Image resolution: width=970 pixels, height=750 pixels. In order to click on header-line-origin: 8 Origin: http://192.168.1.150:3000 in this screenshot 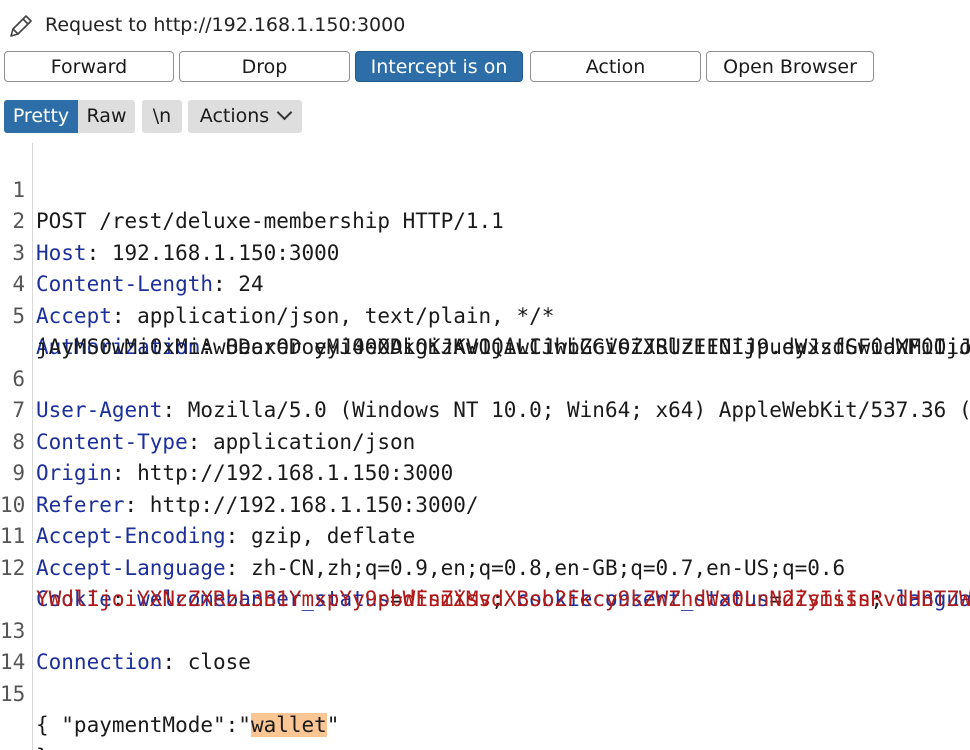, I will do `click(485, 440)`.